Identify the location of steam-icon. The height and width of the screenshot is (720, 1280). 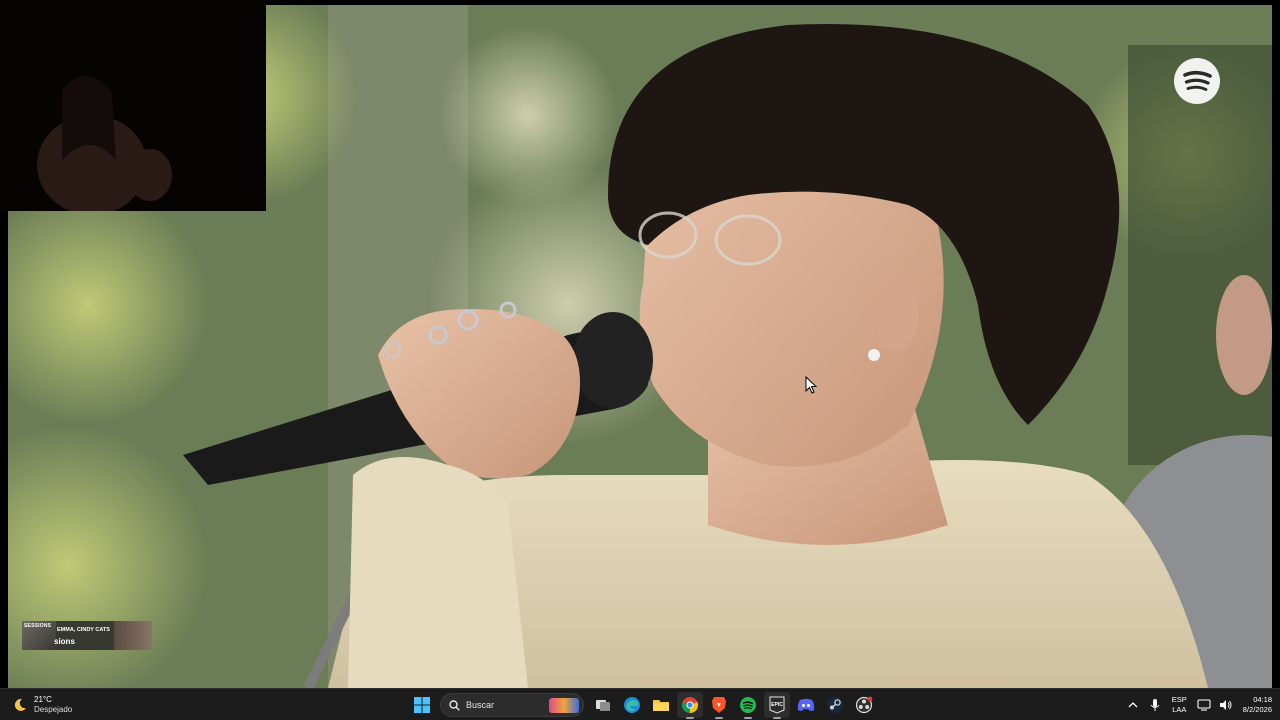
(834, 705).